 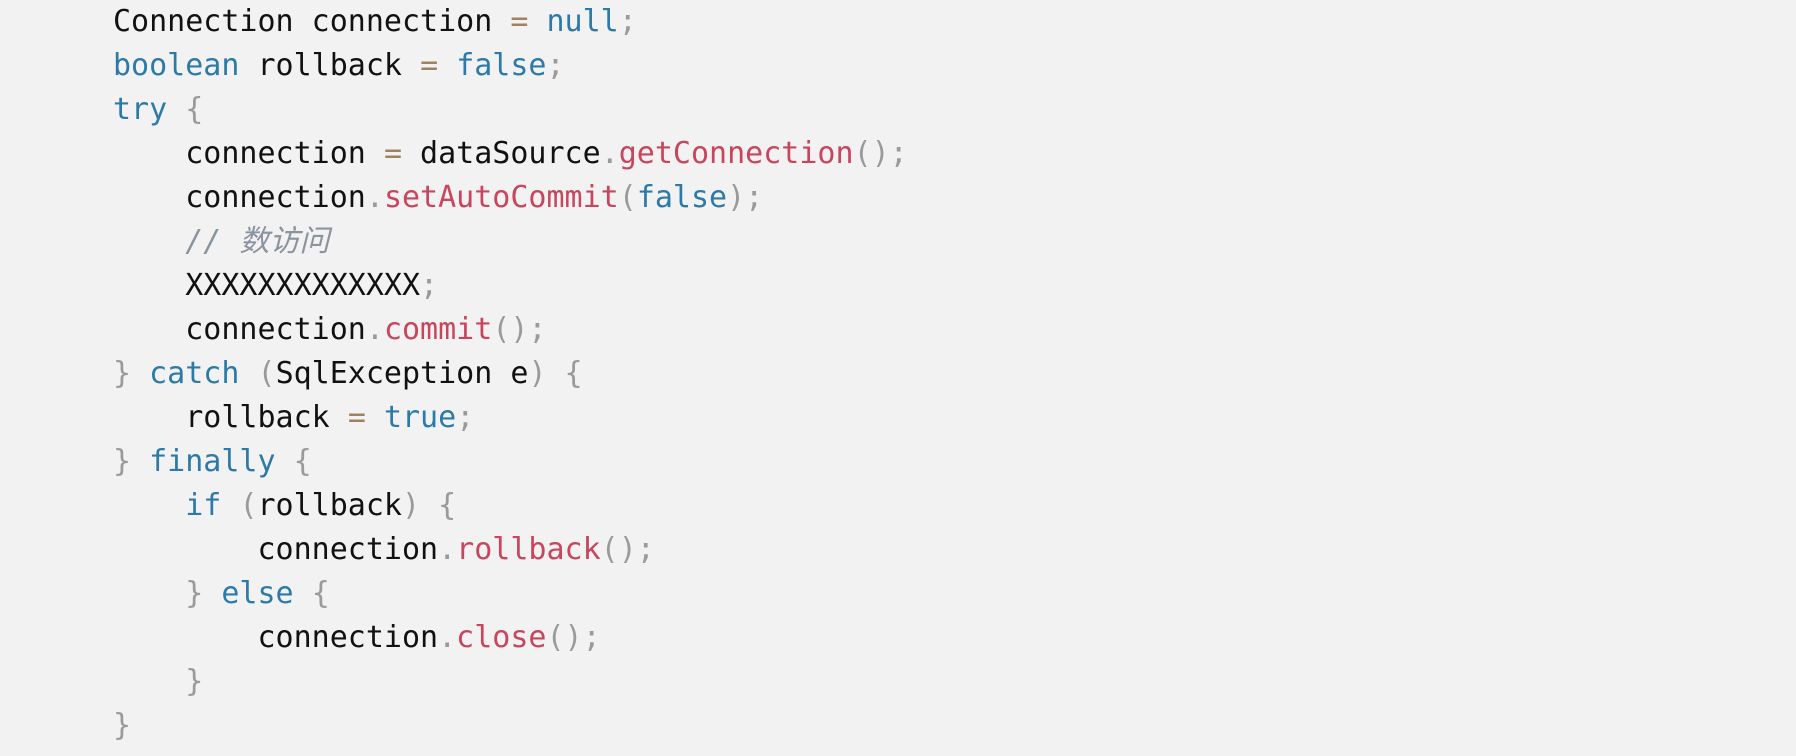 What do you see at coordinates (898, 198) in the screenshot?
I see `code-line: connection.setAutoCommit(false);` at bounding box center [898, 198].